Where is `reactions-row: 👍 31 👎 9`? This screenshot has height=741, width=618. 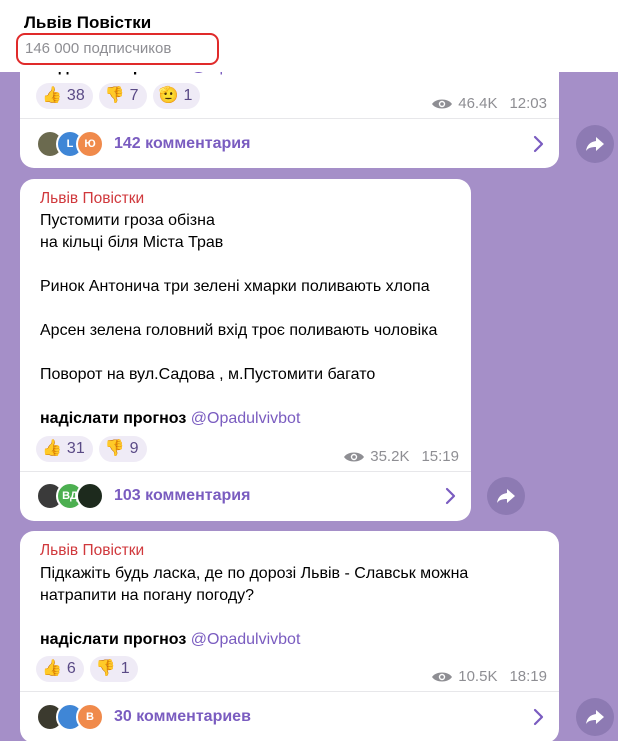
reactions-row: 👍 31 👎 9 is located at coordinates (91, 449).